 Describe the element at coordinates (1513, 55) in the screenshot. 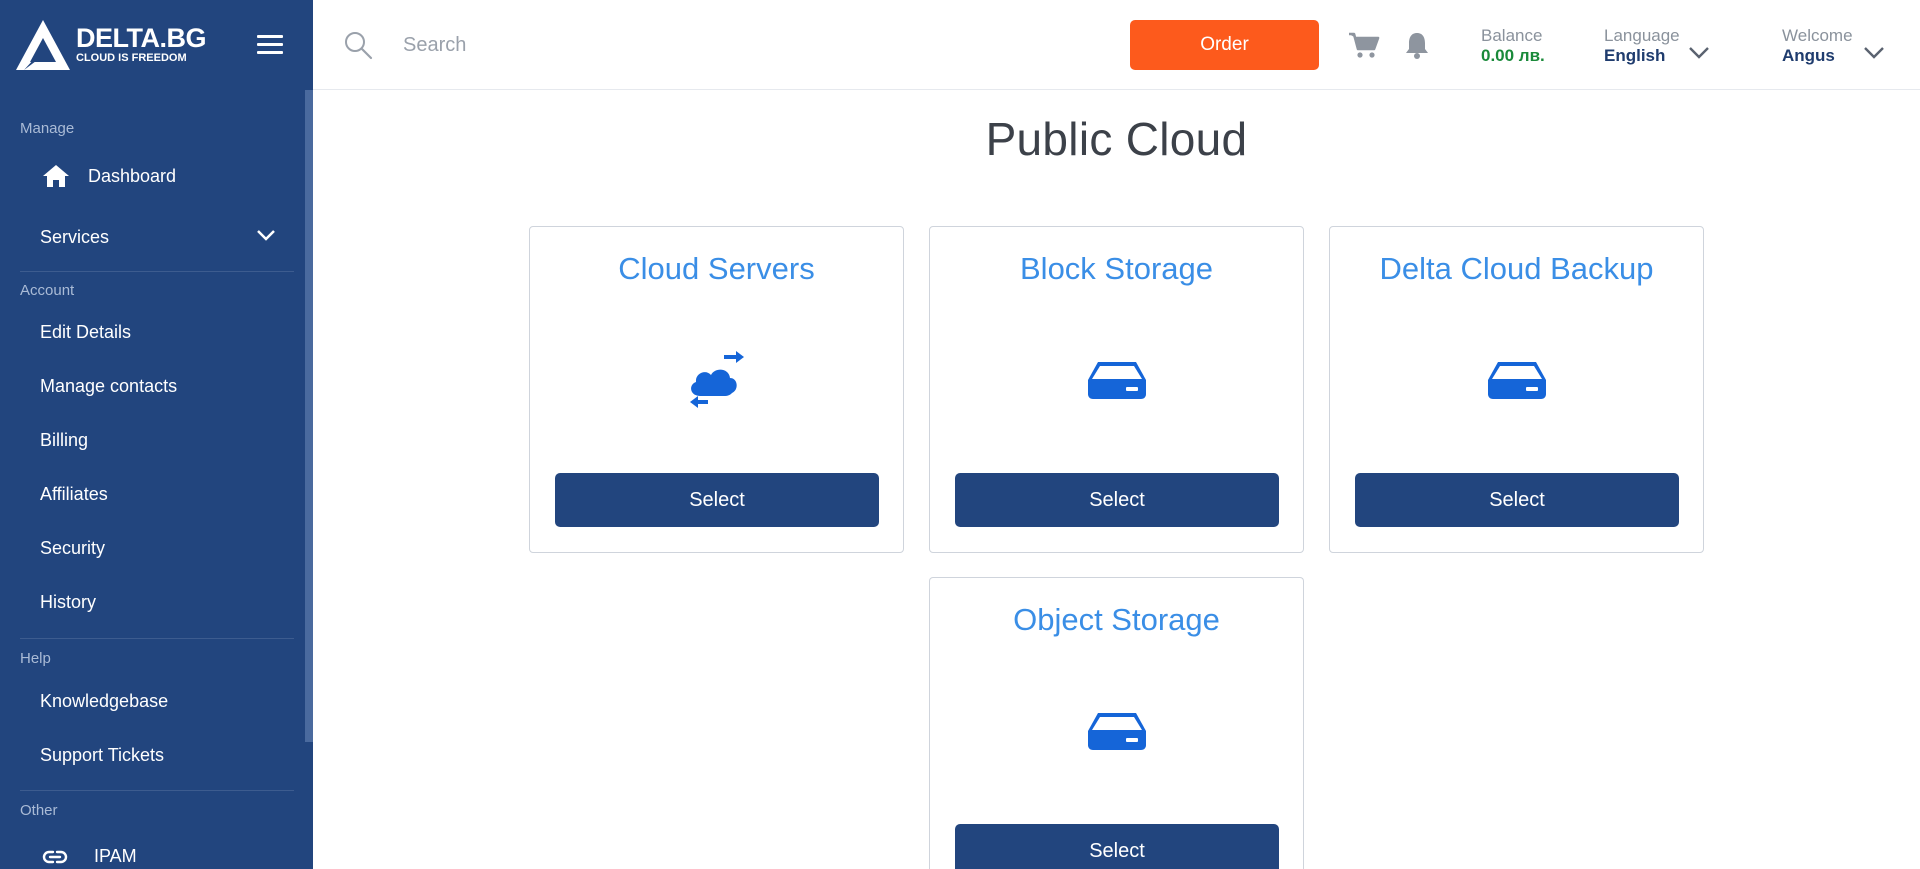

I see `balance-value: 0.00 лв.` at that location.